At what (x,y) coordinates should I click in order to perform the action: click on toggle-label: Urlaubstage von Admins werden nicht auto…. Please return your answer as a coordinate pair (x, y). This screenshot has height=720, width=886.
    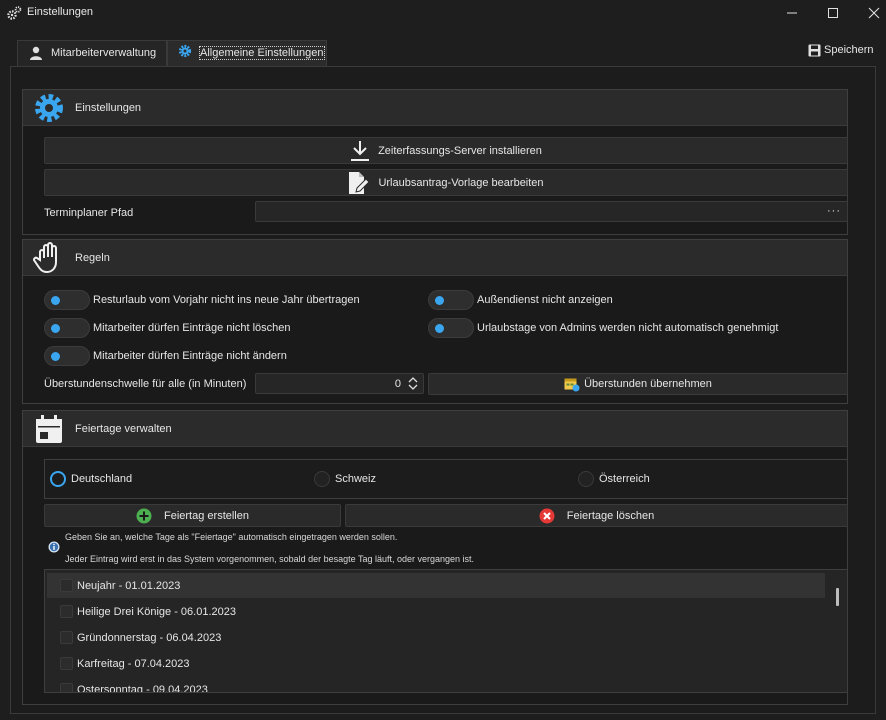
    Looking at the image, I should click on (628, 328).